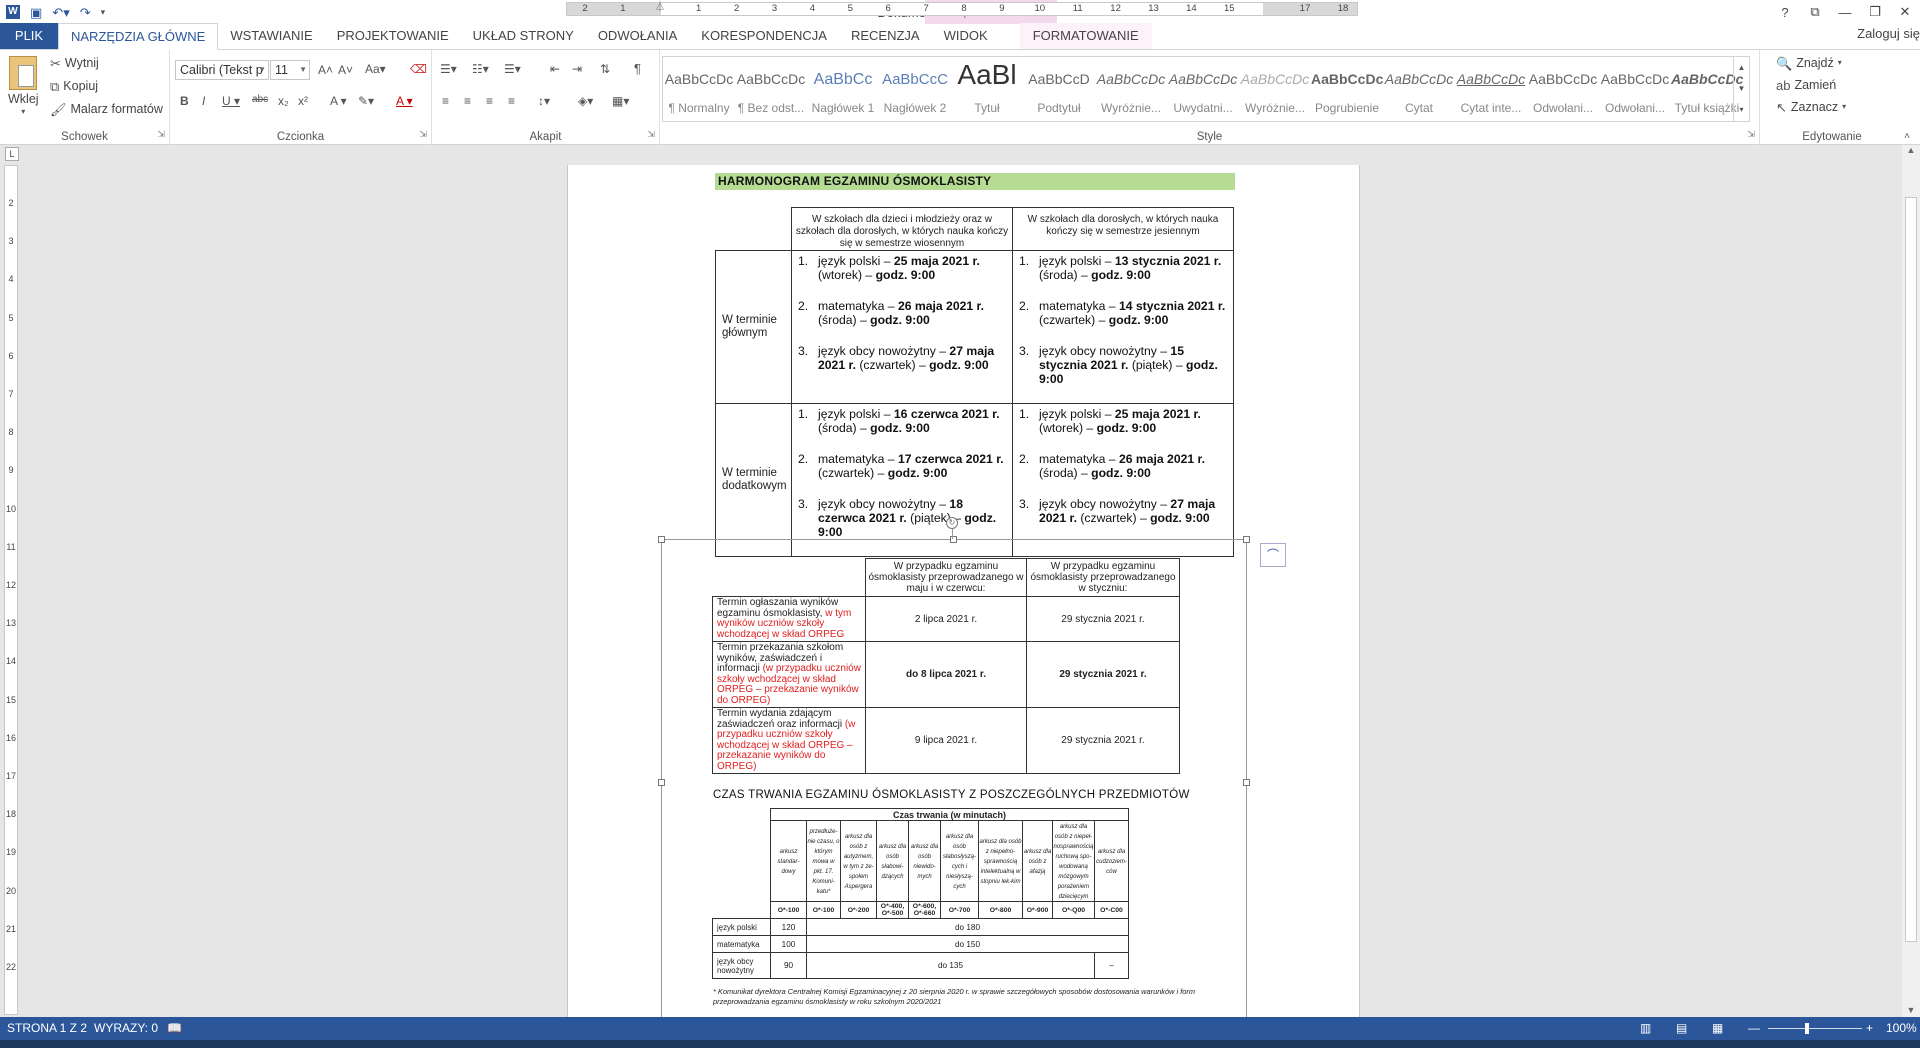 The height and width of the screenshot is (1048, 1920). What do you see at coordinates (637, 36) in the screenshot?
I see `tab-references: ODWOŁANIA` at bounding box center [637, 36].